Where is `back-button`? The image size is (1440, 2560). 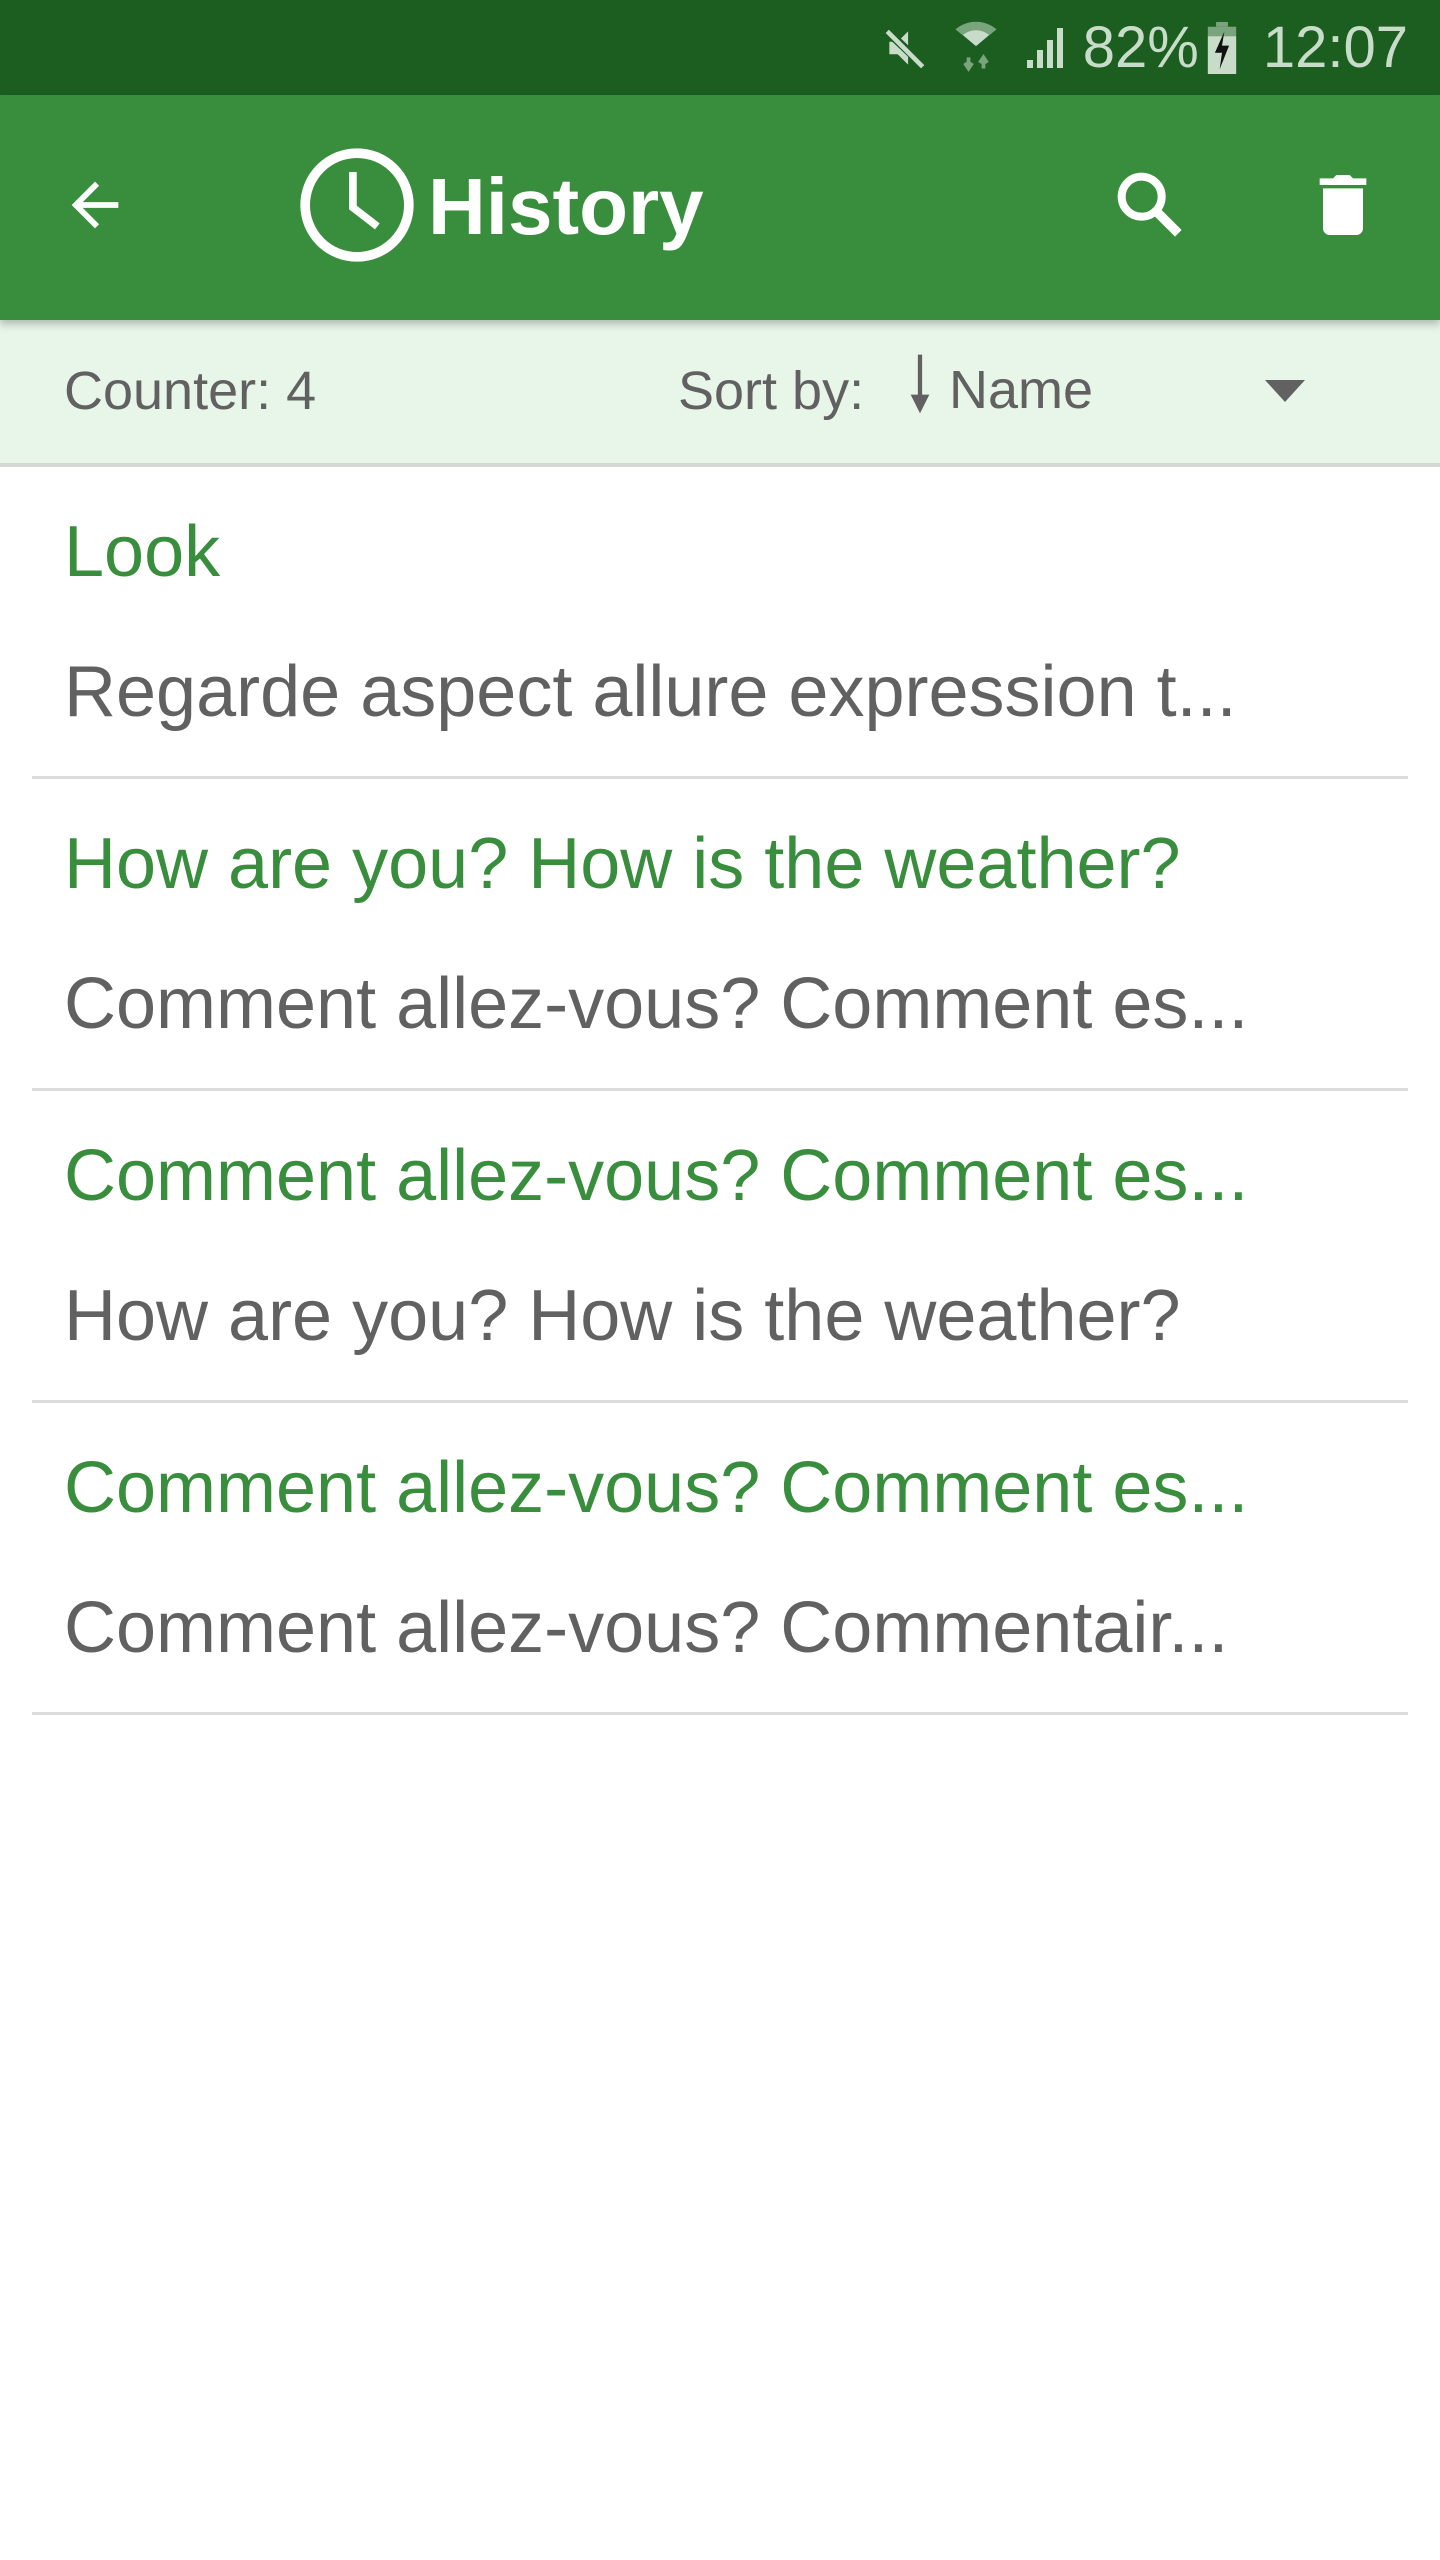
back-button is located at coordinates (95, 207).